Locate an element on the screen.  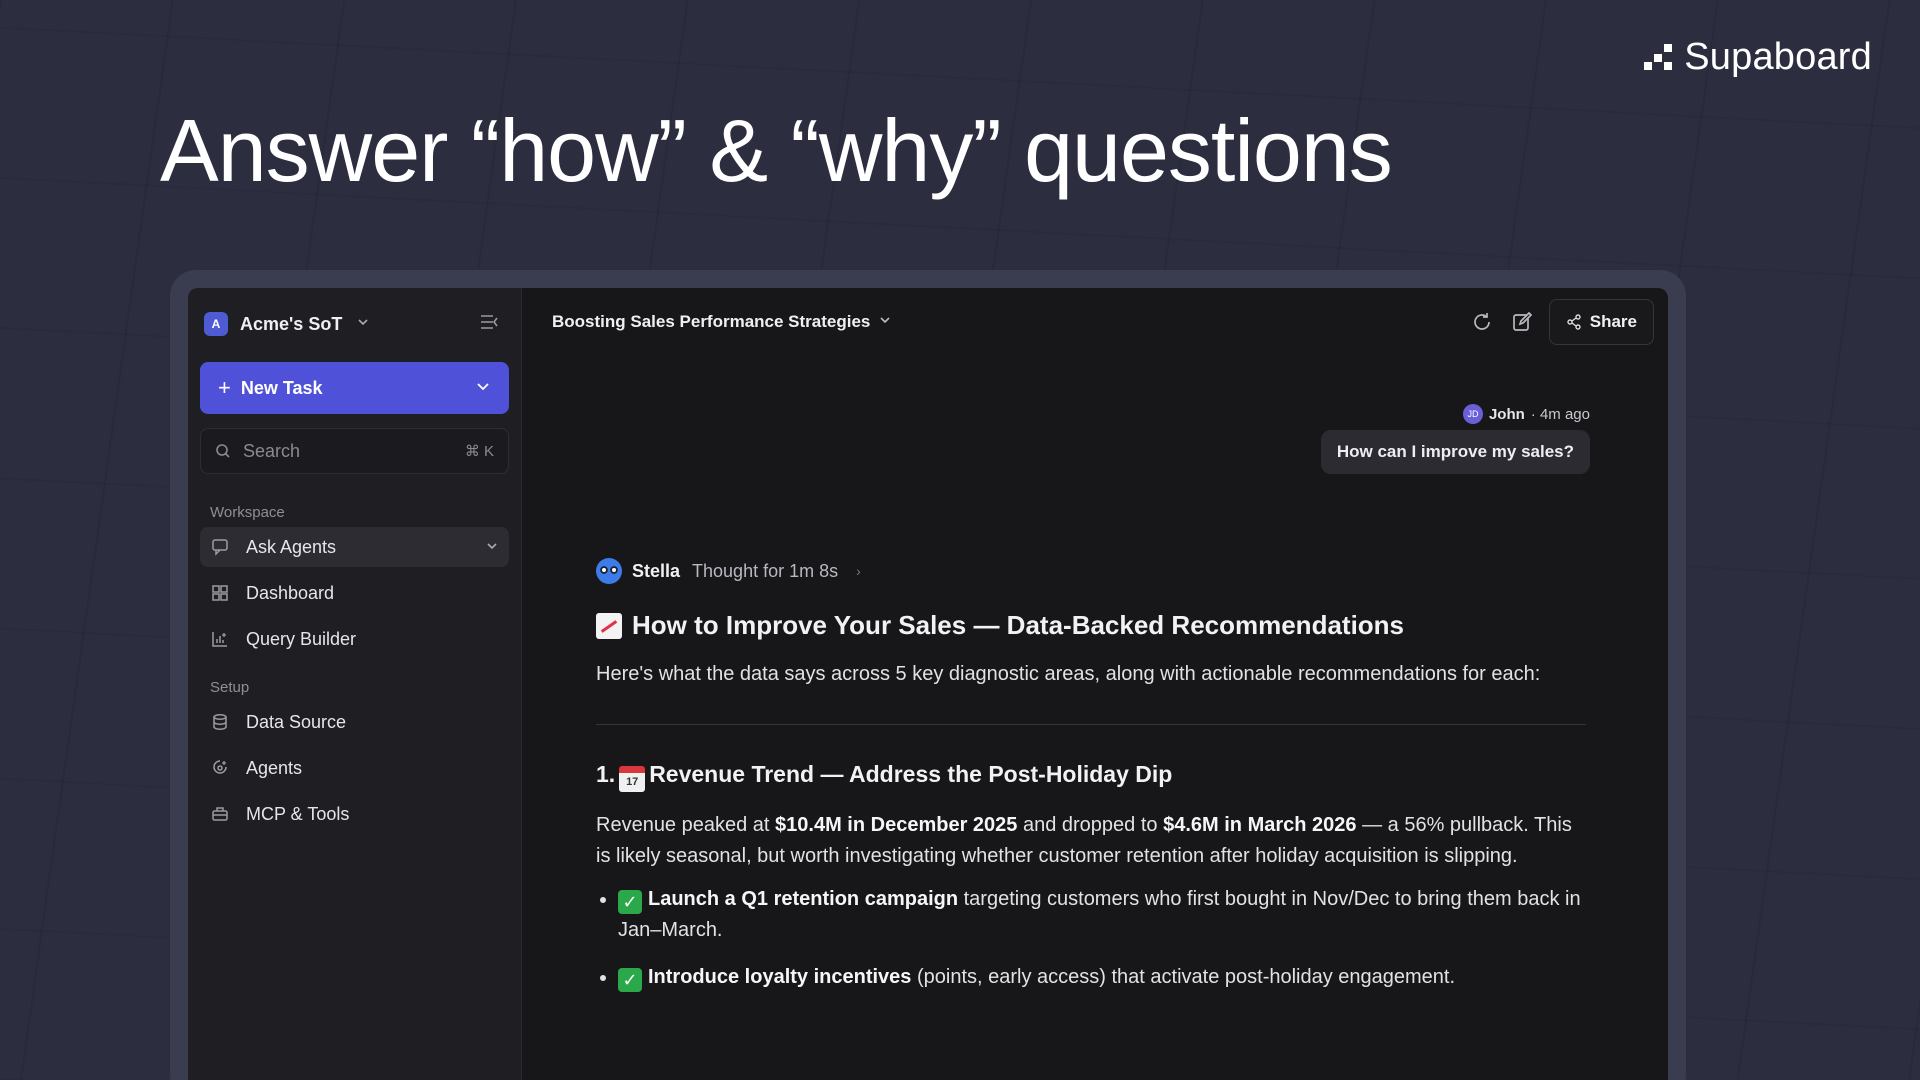
bold-text: $4.6M in March 2026 is located at coordinates (1260, 825).